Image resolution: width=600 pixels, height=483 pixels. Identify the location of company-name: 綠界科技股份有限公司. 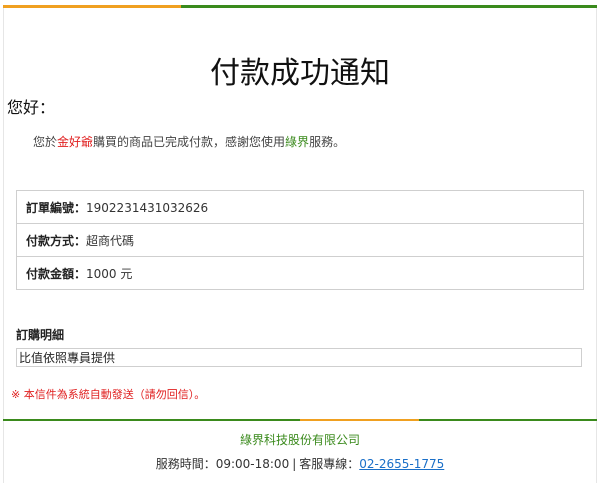
(299, 440).